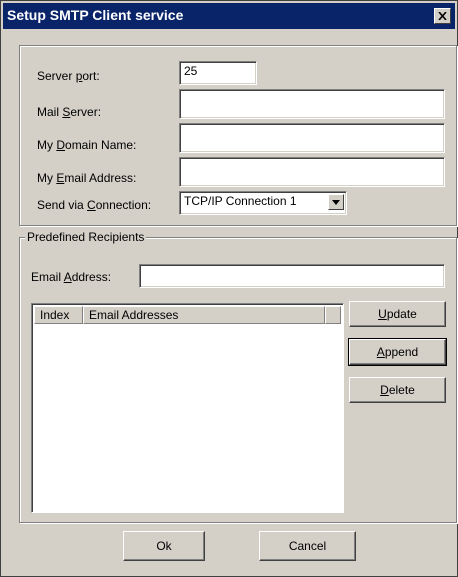 This screenshot has width=458, height=577. What do you see at coordinates (312, 172) in the screenshot?
I see `email-address-input` at bounding box center [312, 172].